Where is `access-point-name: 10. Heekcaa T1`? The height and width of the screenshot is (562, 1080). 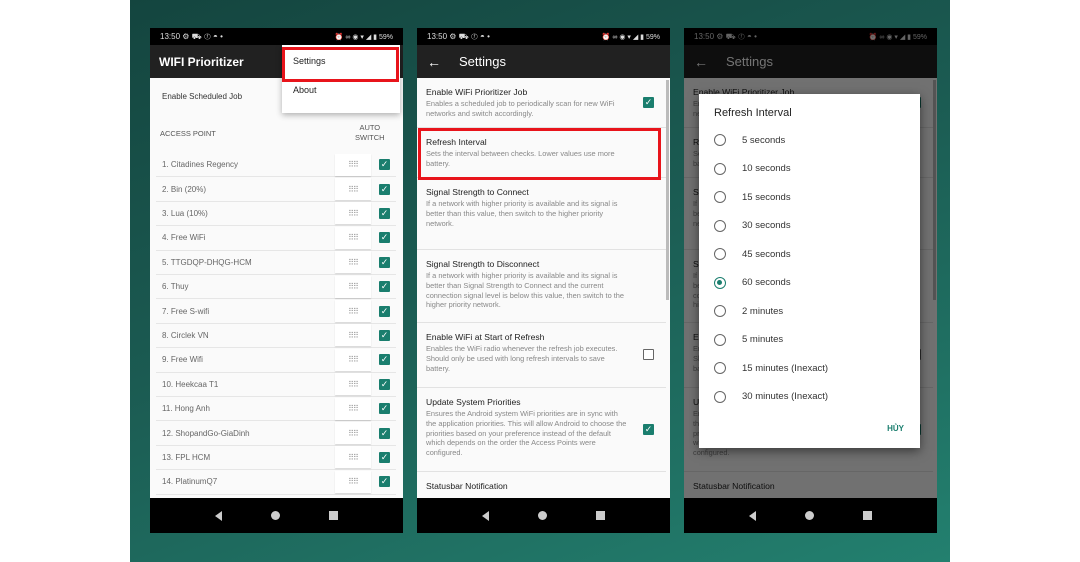 access-point-name: 10. Heekcaa T1 is located at coordinates (190, 384).